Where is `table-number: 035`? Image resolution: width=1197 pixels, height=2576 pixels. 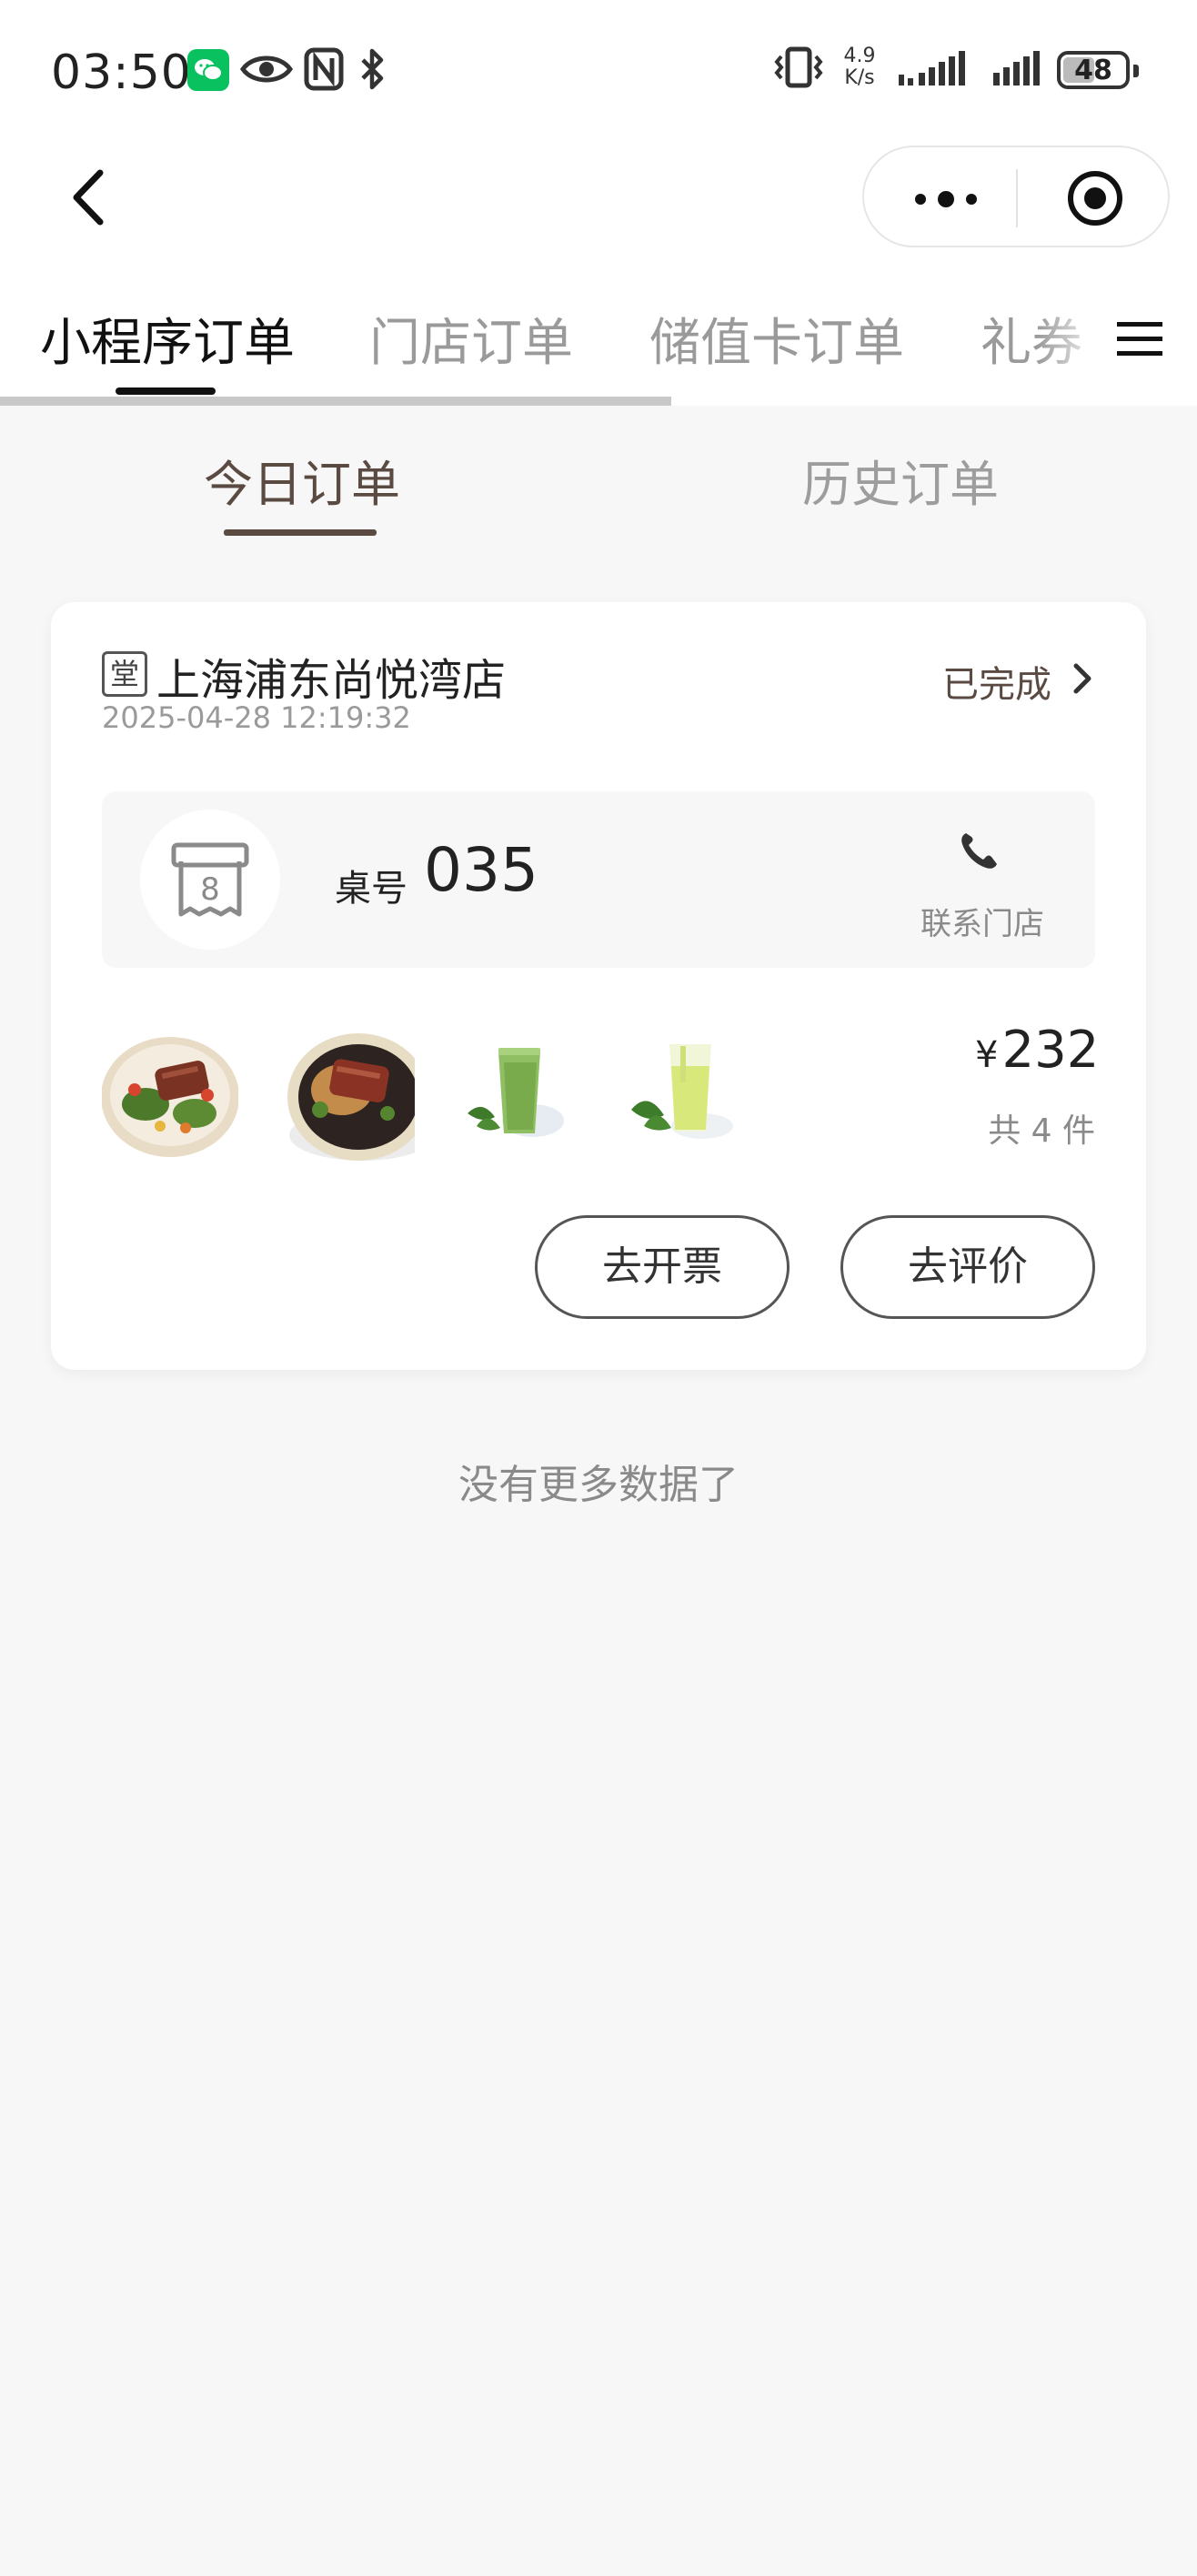
table-number: 035 is located at coordinates (481, 870).